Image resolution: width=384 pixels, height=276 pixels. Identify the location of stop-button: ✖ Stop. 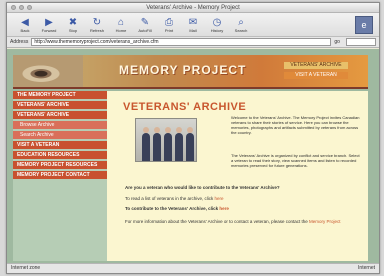
(73, 25).